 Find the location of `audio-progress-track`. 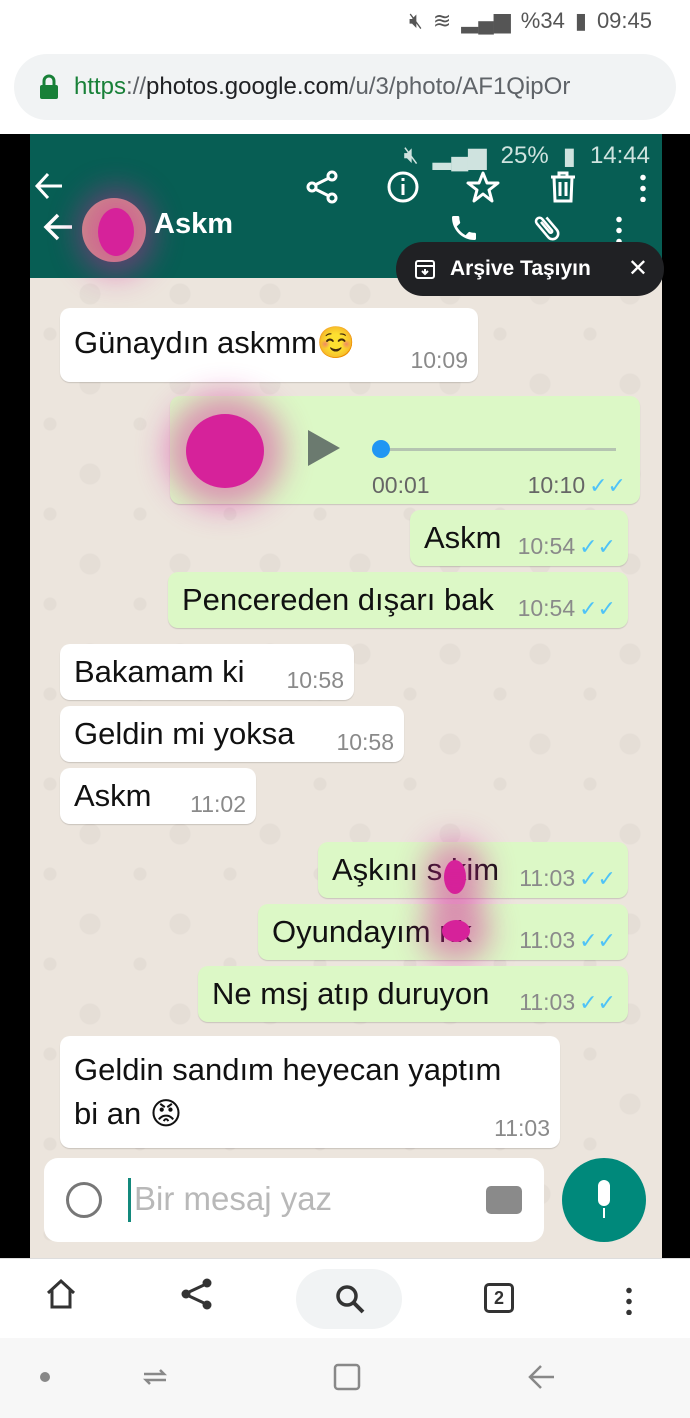

audio-progress-track is located at coordinates (498, 449).